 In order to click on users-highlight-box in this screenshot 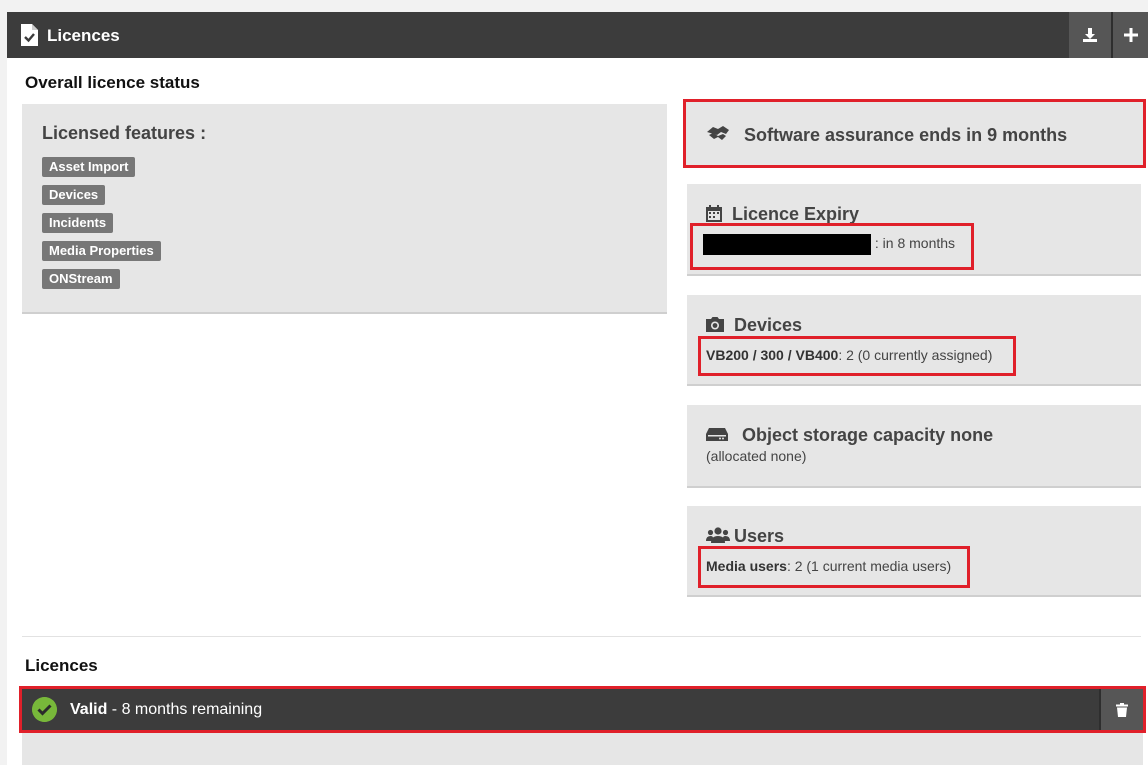, I will do `click(834, 567)`.